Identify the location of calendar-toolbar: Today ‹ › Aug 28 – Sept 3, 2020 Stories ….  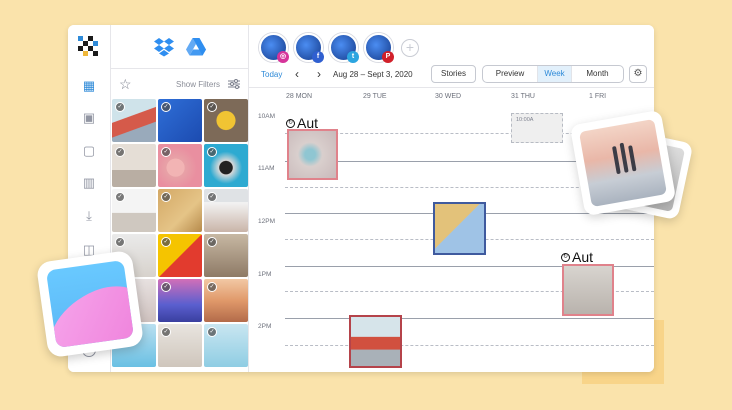
(451, 76).